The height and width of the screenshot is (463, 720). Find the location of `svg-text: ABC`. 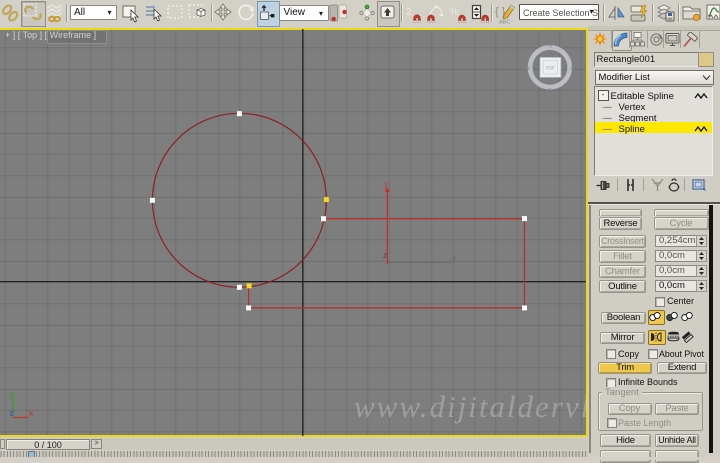

svg-text: ABC is located at coordinates (504, 23).